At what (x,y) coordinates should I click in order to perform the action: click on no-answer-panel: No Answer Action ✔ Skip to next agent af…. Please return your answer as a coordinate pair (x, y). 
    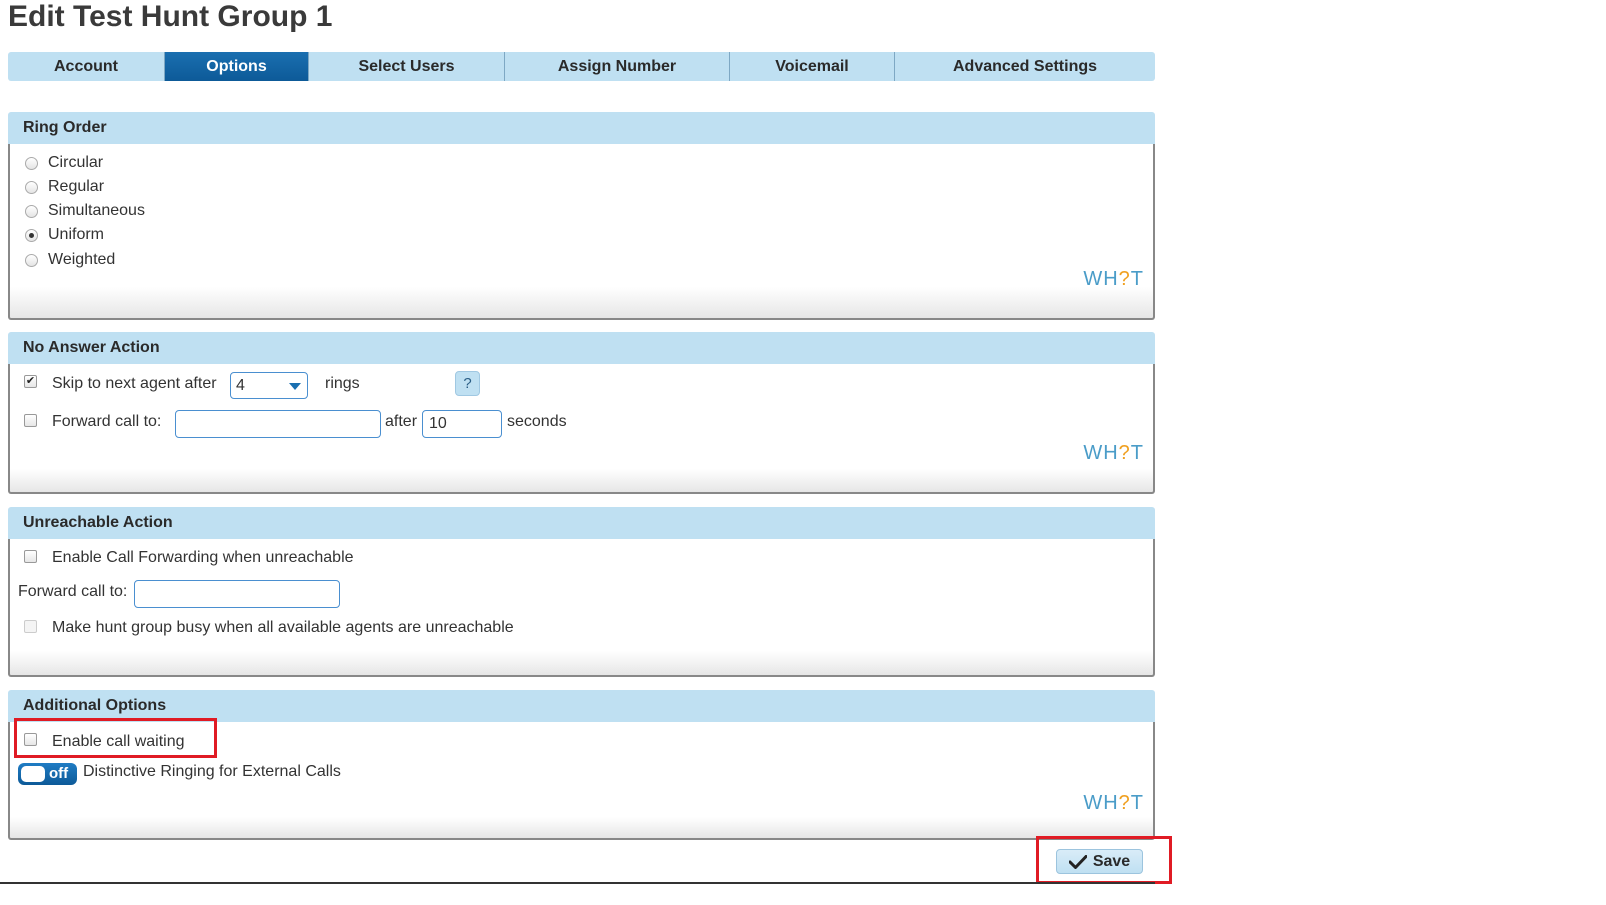
    Looking at the image, I should click on (581, 413).